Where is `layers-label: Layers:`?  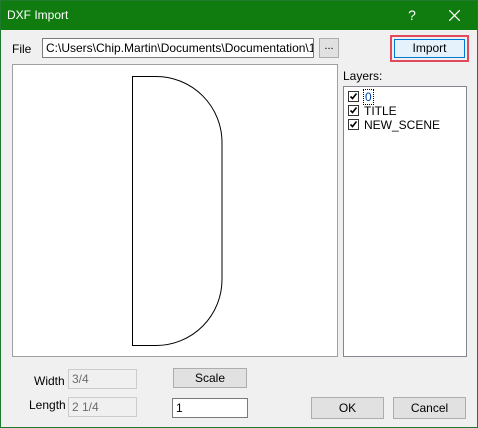 layers-label: Layers: is located at coordinates (363, 76).